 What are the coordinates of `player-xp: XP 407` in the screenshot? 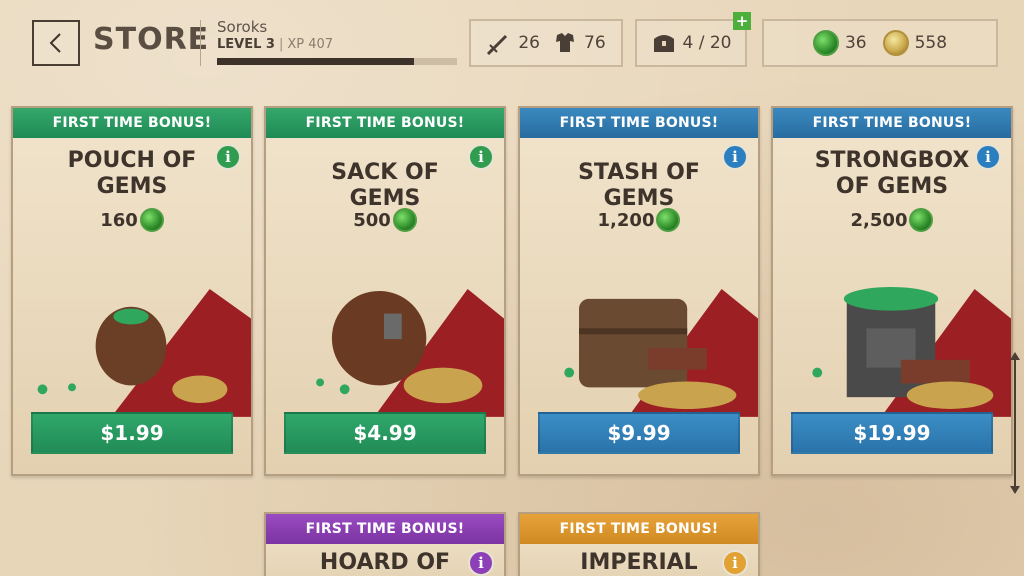 It's located at (310, 44).